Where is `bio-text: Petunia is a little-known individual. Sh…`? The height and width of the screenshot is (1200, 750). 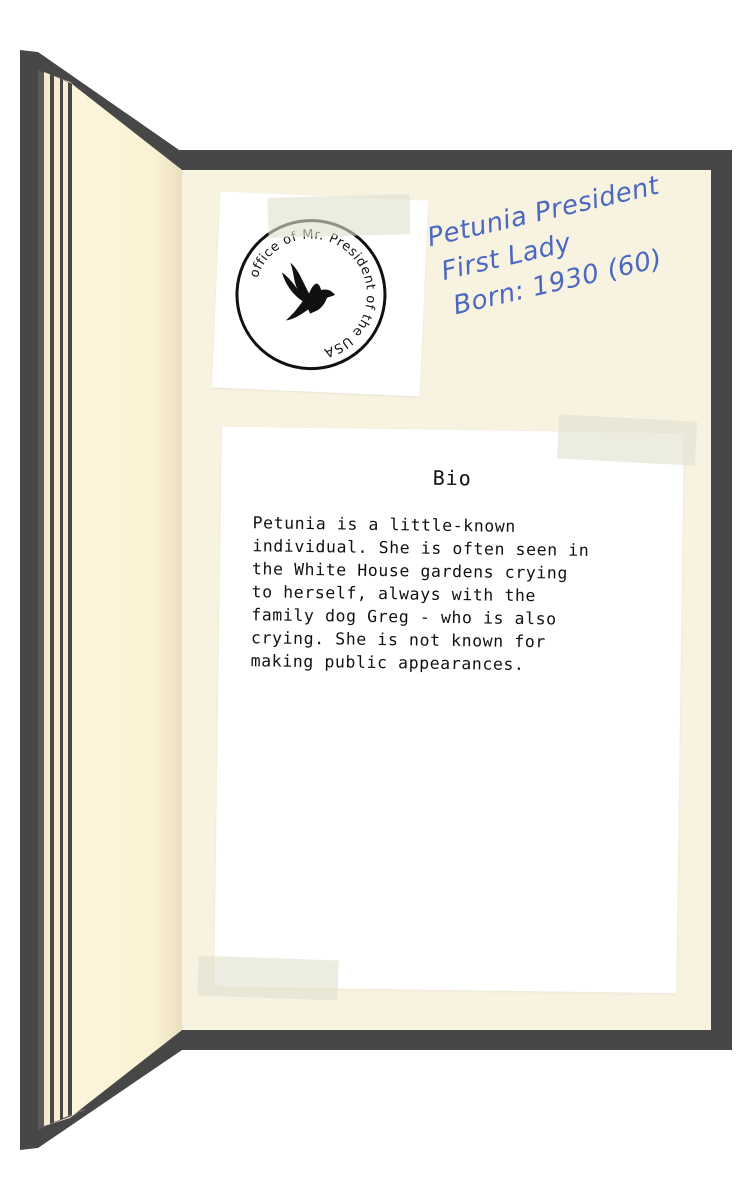 bio-text: Petunia is a little-known individual. Sh… is located at coordinates (420, 594).